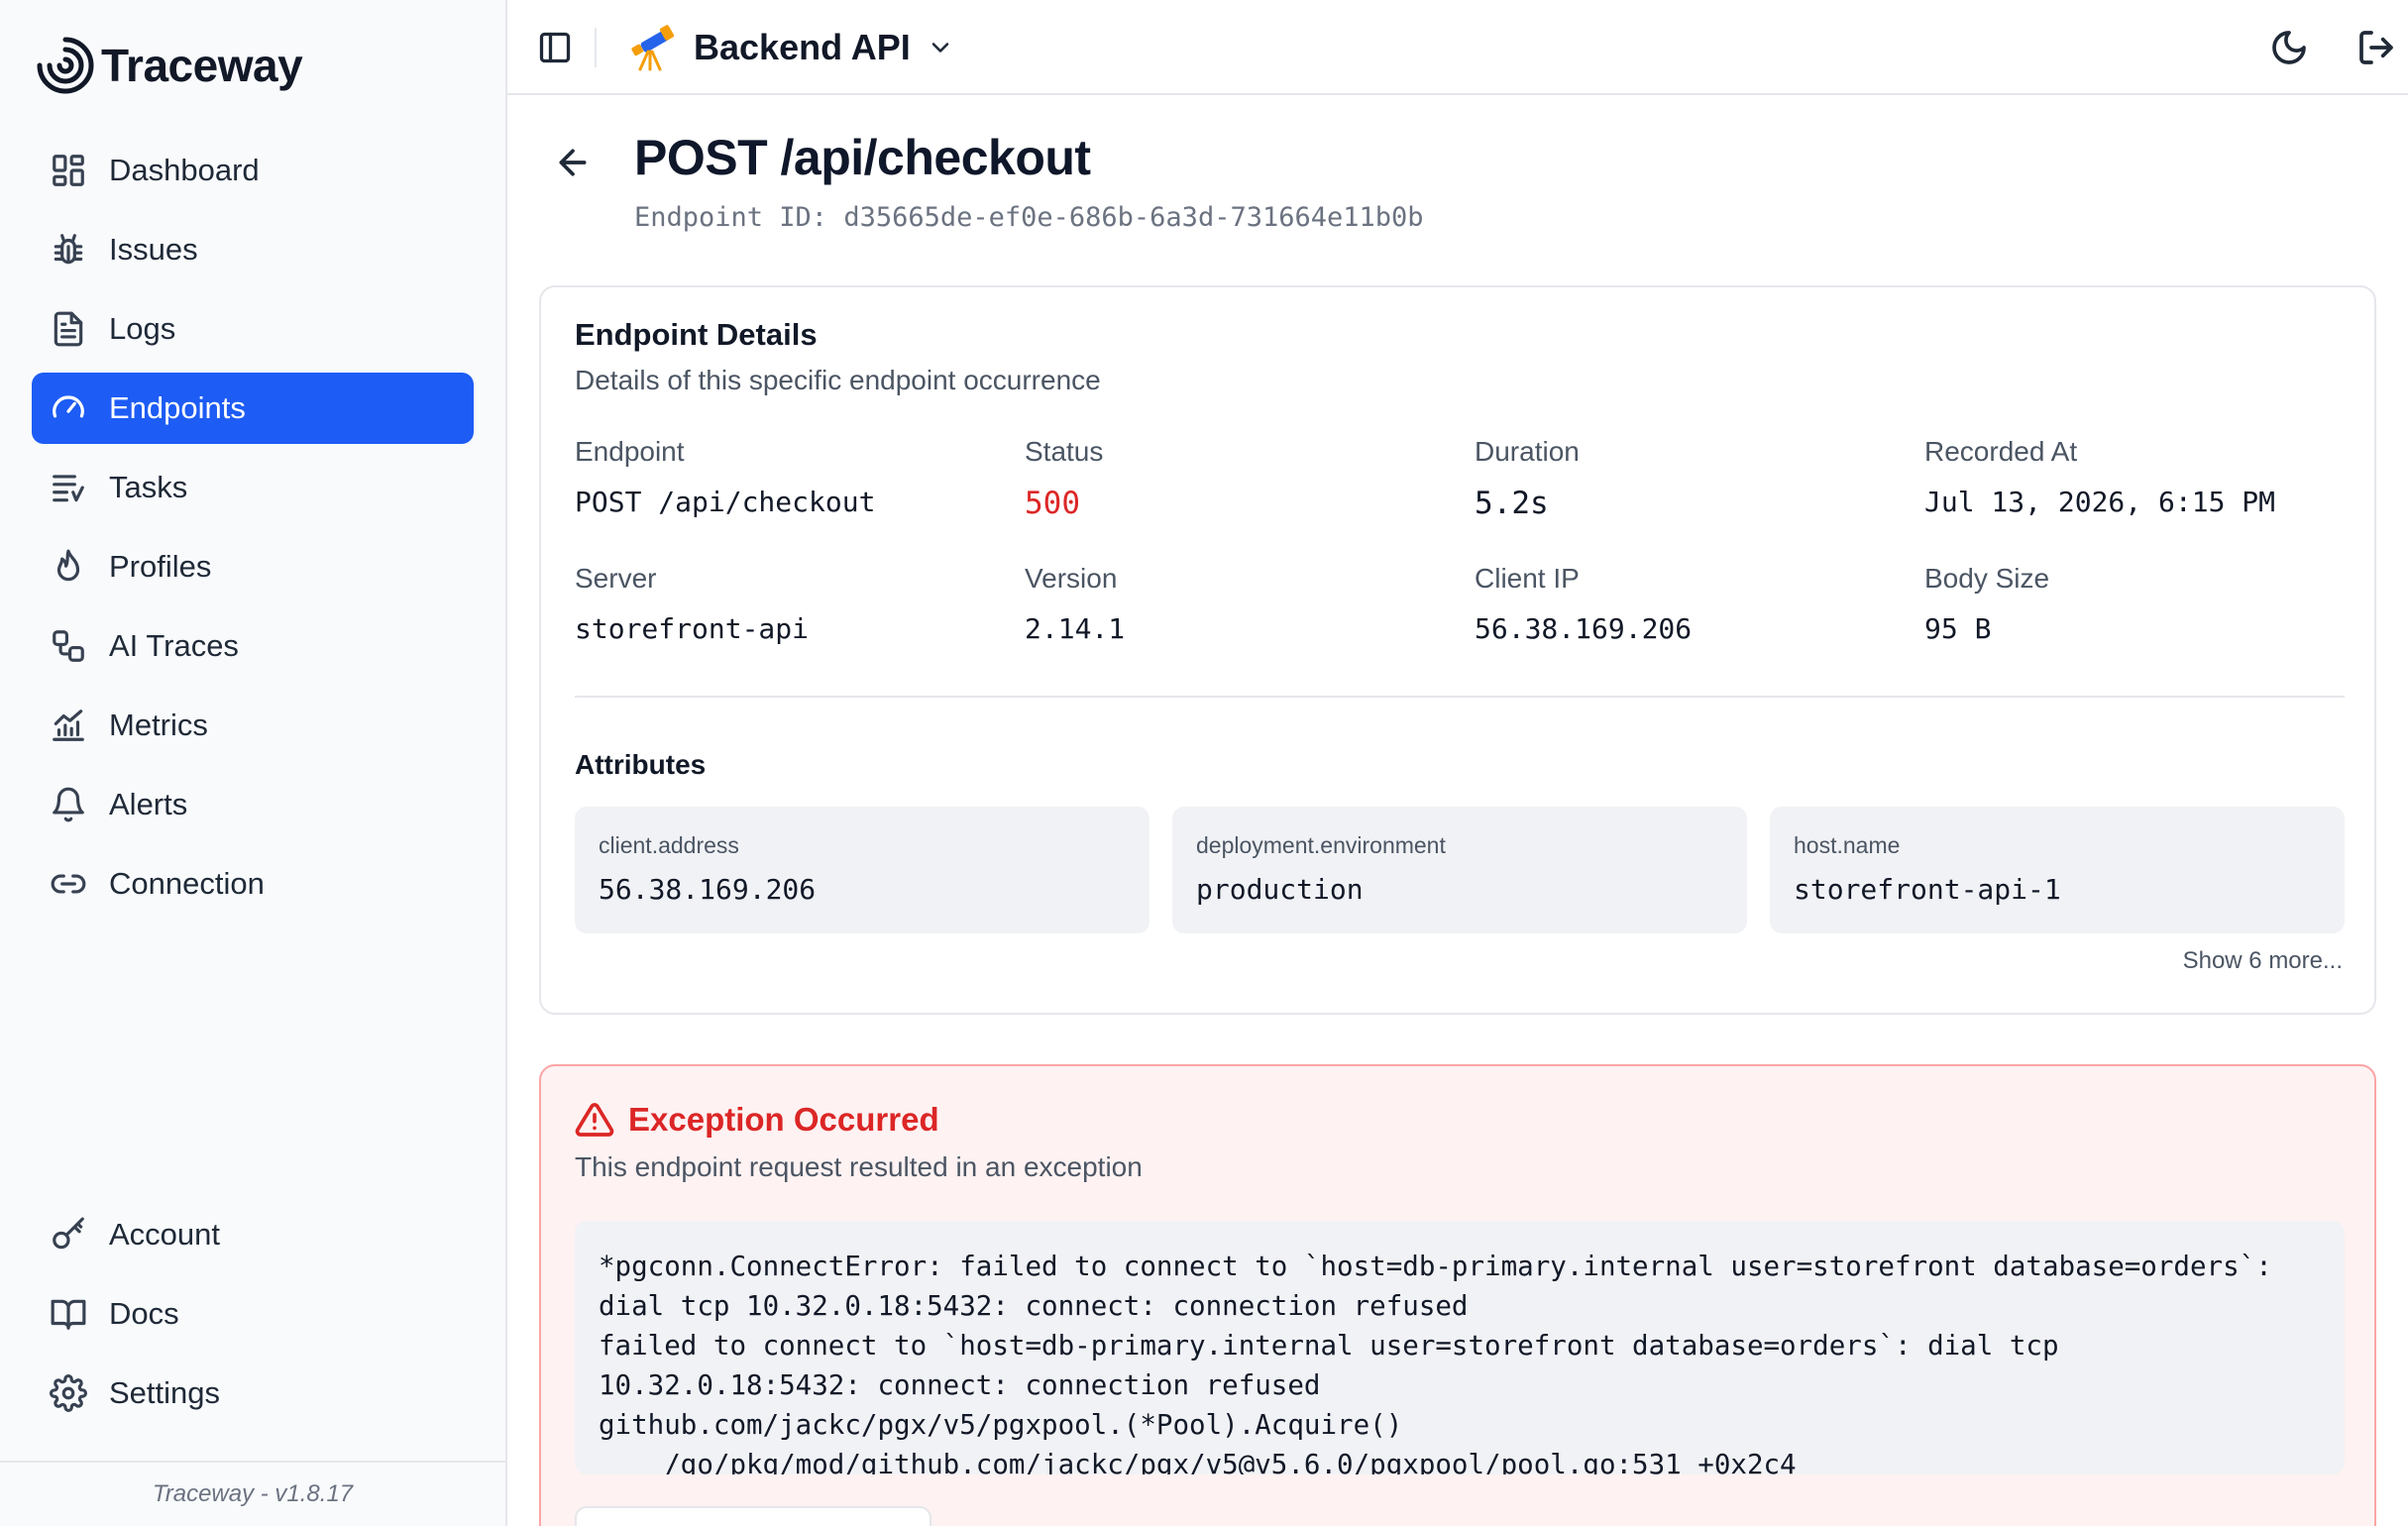  I want to click on app-logo: Traceway, so click(168, 65).